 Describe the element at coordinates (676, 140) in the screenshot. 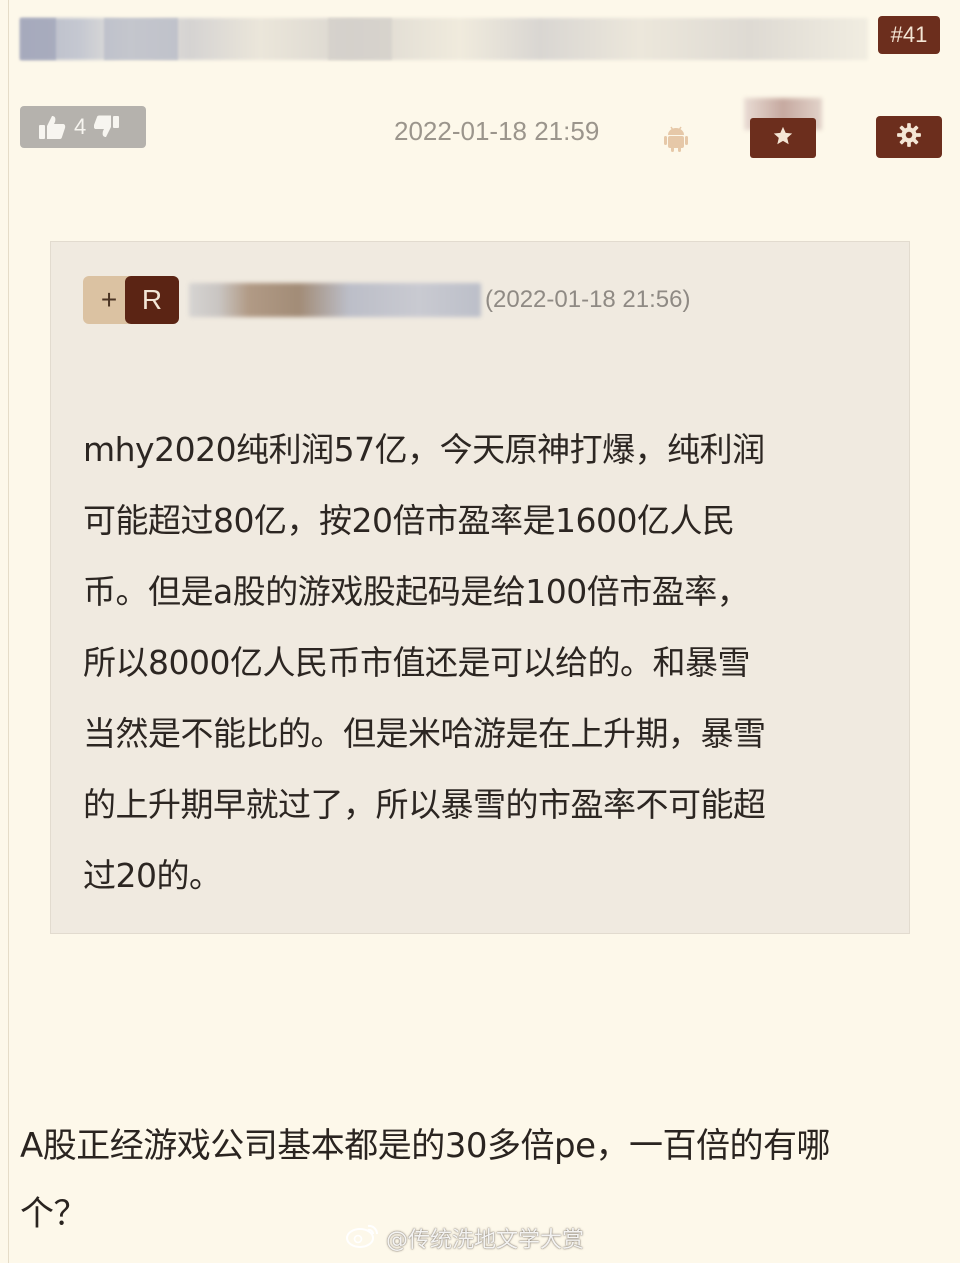

I see `android-icon` at that location.